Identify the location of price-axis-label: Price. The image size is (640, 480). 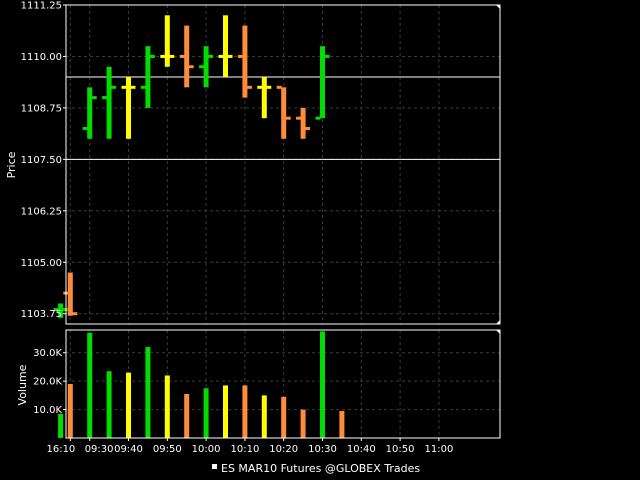
(11, 164).